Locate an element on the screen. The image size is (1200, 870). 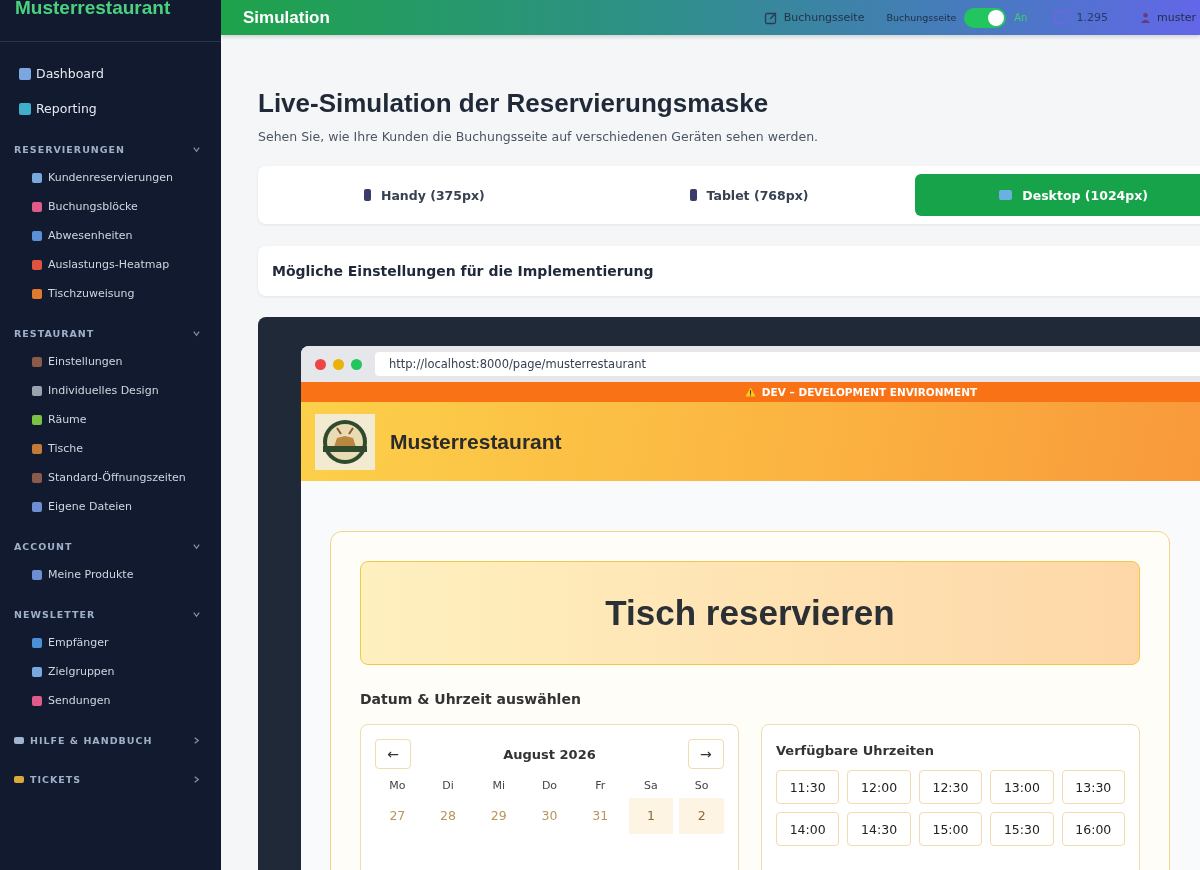
sidebar-item: Eigene Dateien is located at coordinates (82, 506).